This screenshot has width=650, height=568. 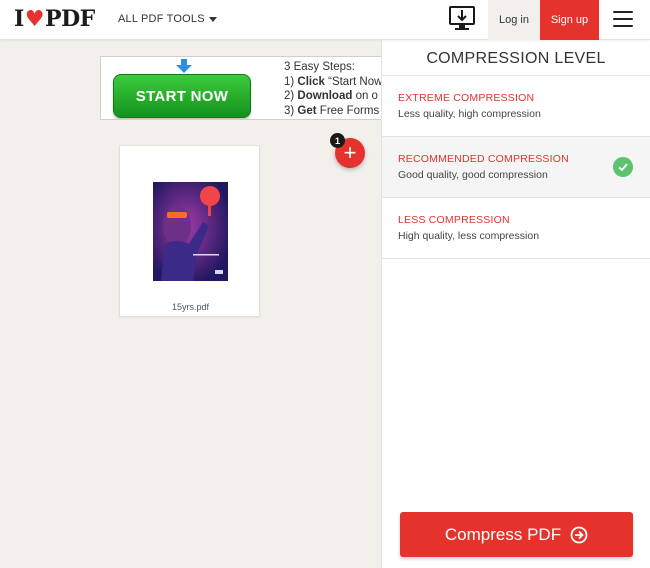 I want to click on ad-steps-title: 3 Easy Steps:, so click(x=319, y=67).